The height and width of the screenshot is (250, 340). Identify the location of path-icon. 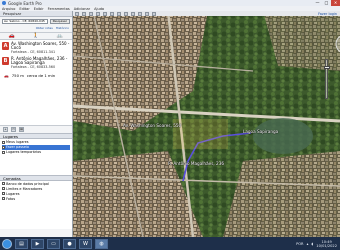
(98, 13).